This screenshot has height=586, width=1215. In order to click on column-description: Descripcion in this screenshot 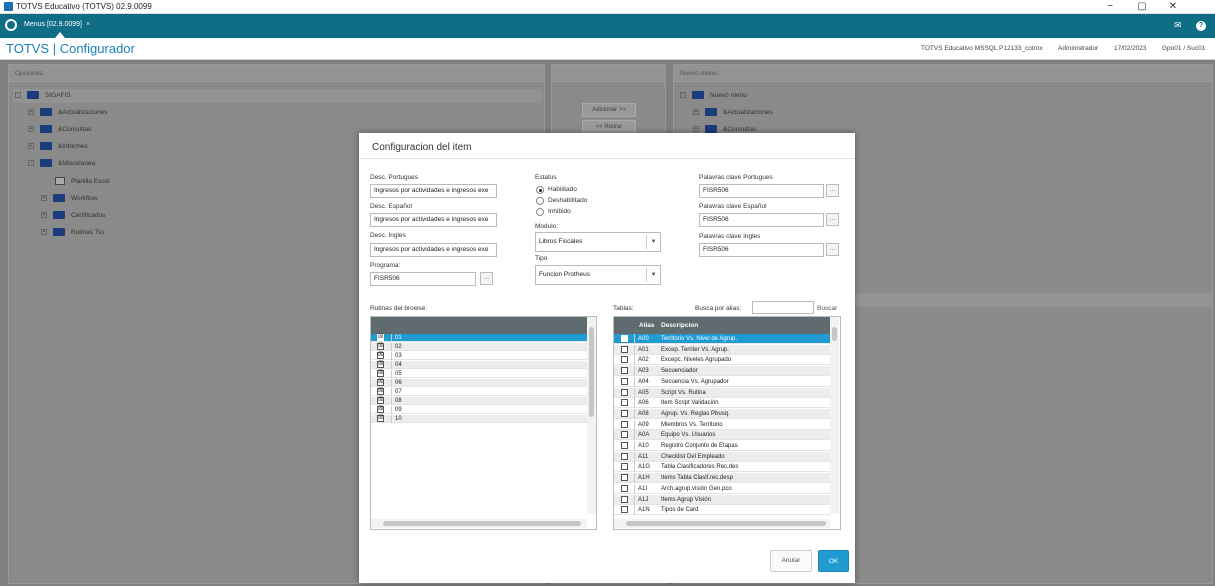, I will do `click(679, 325)`.